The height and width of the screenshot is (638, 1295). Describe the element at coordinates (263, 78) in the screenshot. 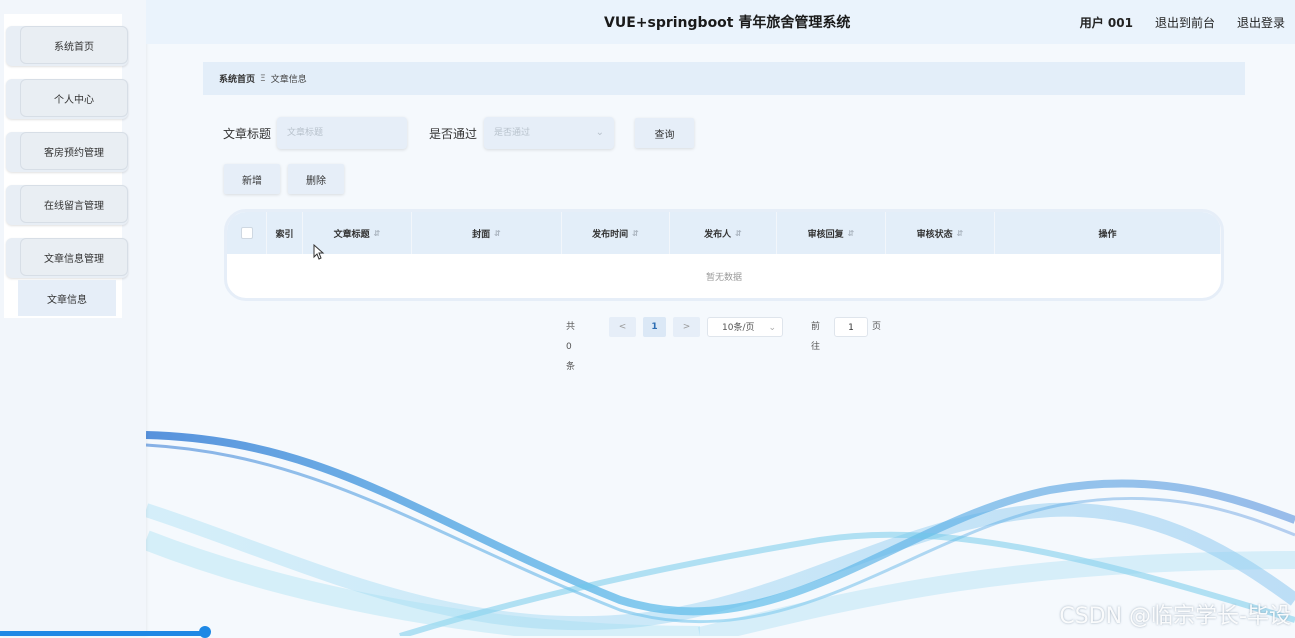

I see `breadcrumb-separator-icon: Ξ` at that location.